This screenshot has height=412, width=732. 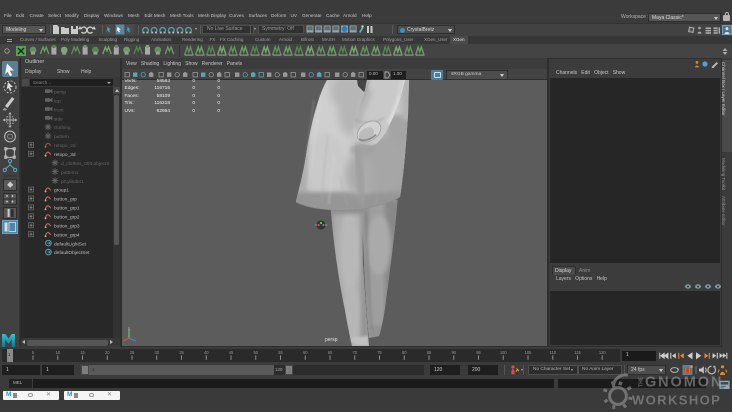 What do you see at coordinates (453, 352) in the screenshot?
I see `svg-text: 90` at bounding box center [453, 352].